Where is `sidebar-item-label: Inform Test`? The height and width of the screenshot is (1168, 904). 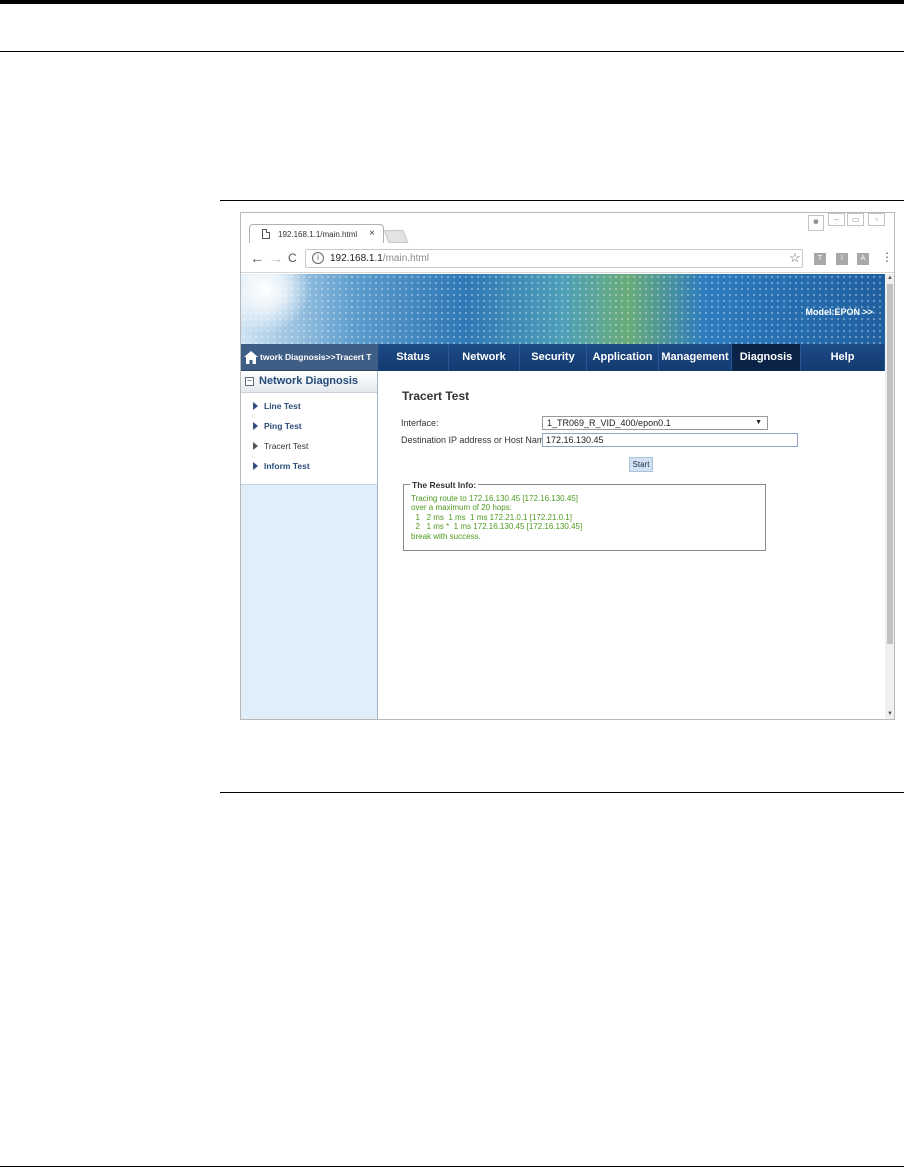
sidebar-item-label: Inform Test is located at coordinates (287, 466).